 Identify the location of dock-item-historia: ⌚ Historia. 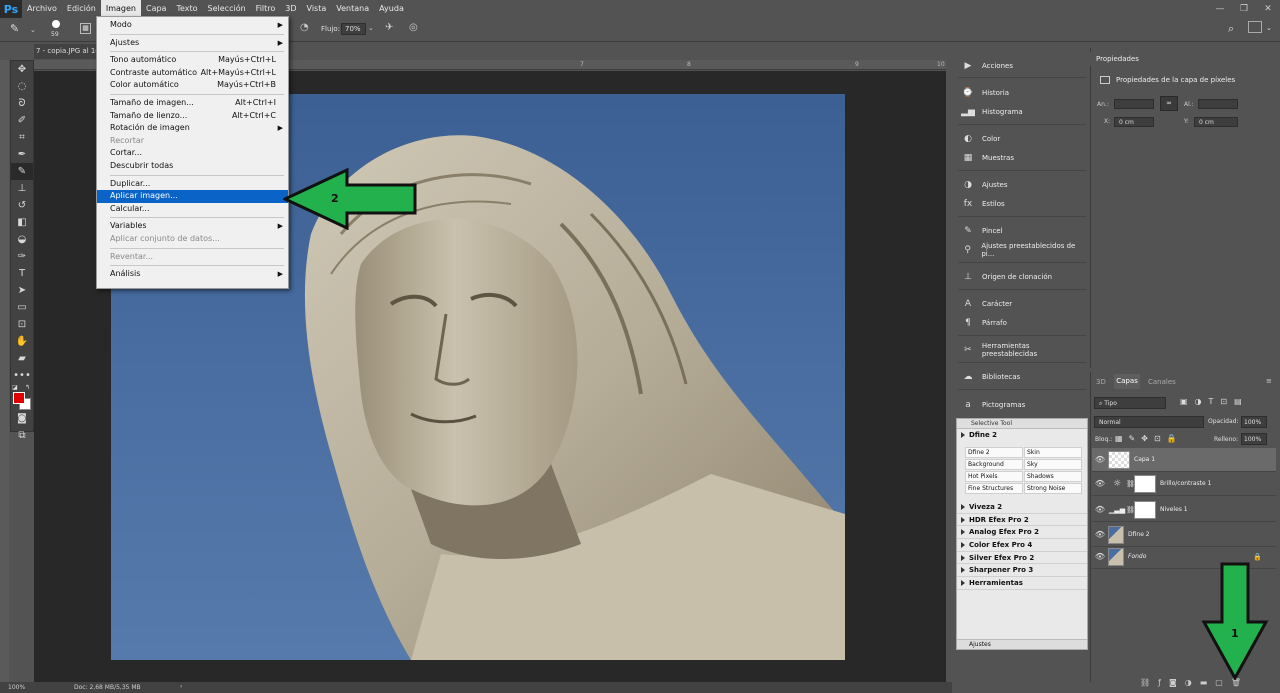
(1023, 92).